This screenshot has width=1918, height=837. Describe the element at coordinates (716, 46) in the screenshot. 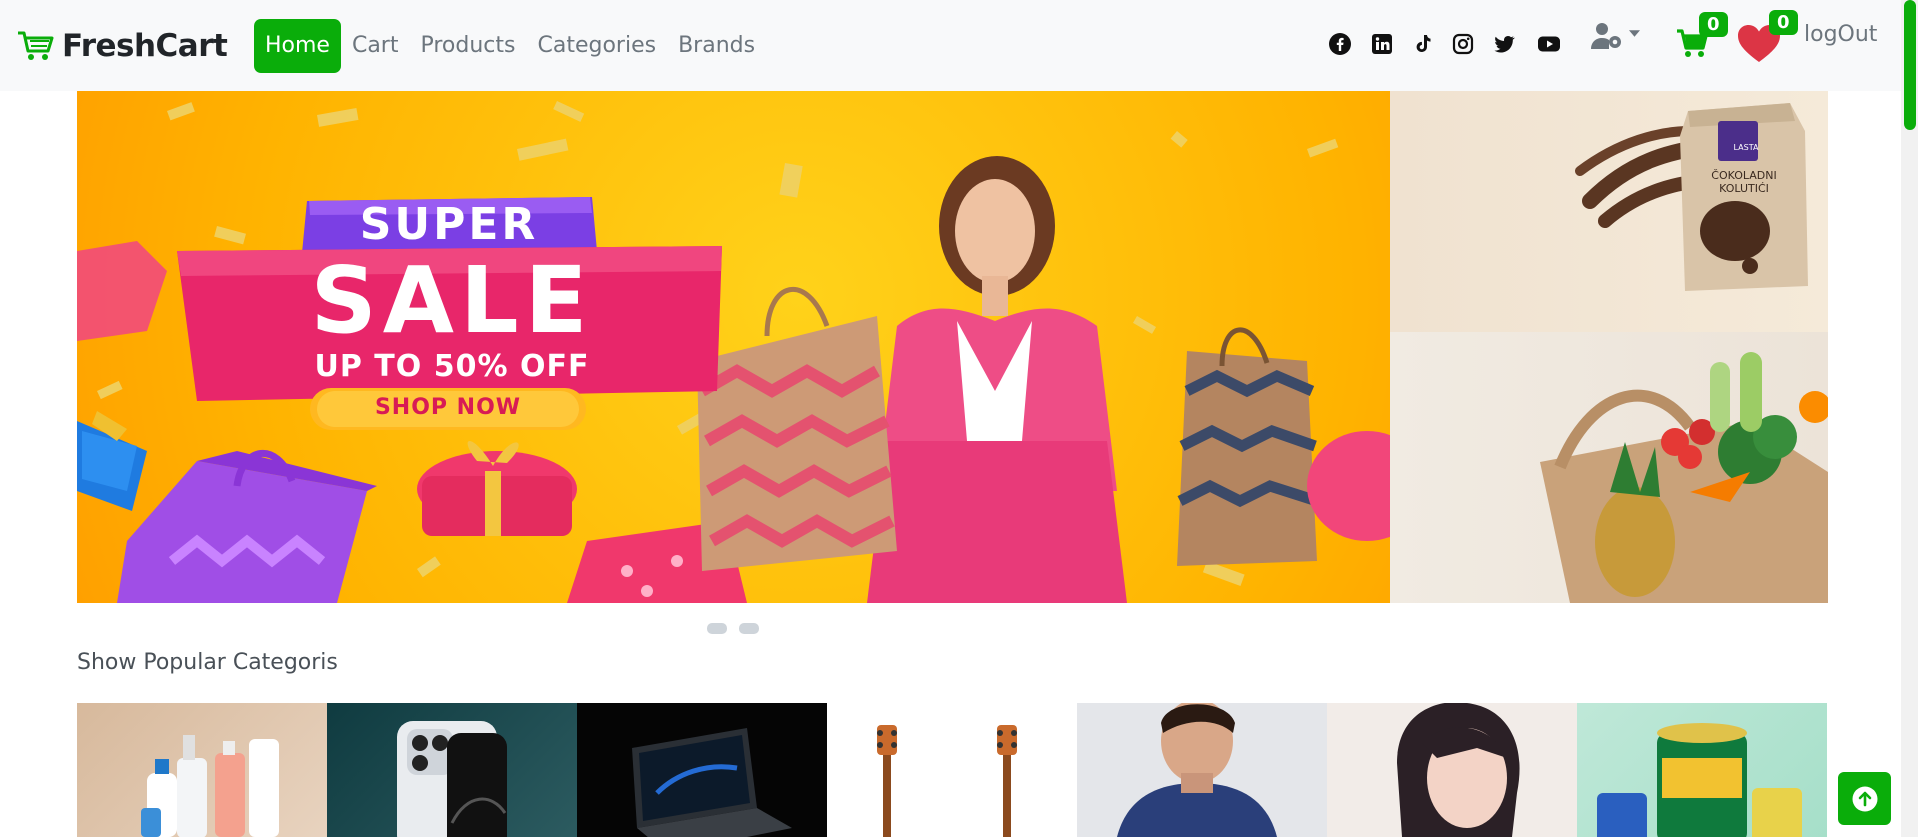

I see `nav-link-brands: Brands` at that location.